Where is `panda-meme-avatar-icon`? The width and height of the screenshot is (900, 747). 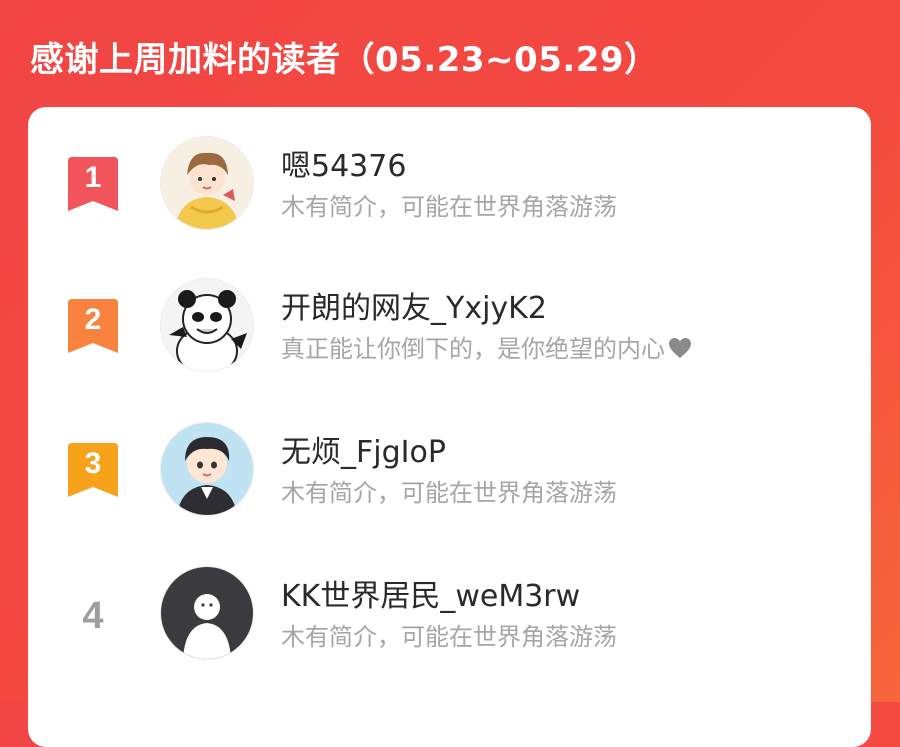 panda-meme-avatar-icon is located at coordinates (207, 325).